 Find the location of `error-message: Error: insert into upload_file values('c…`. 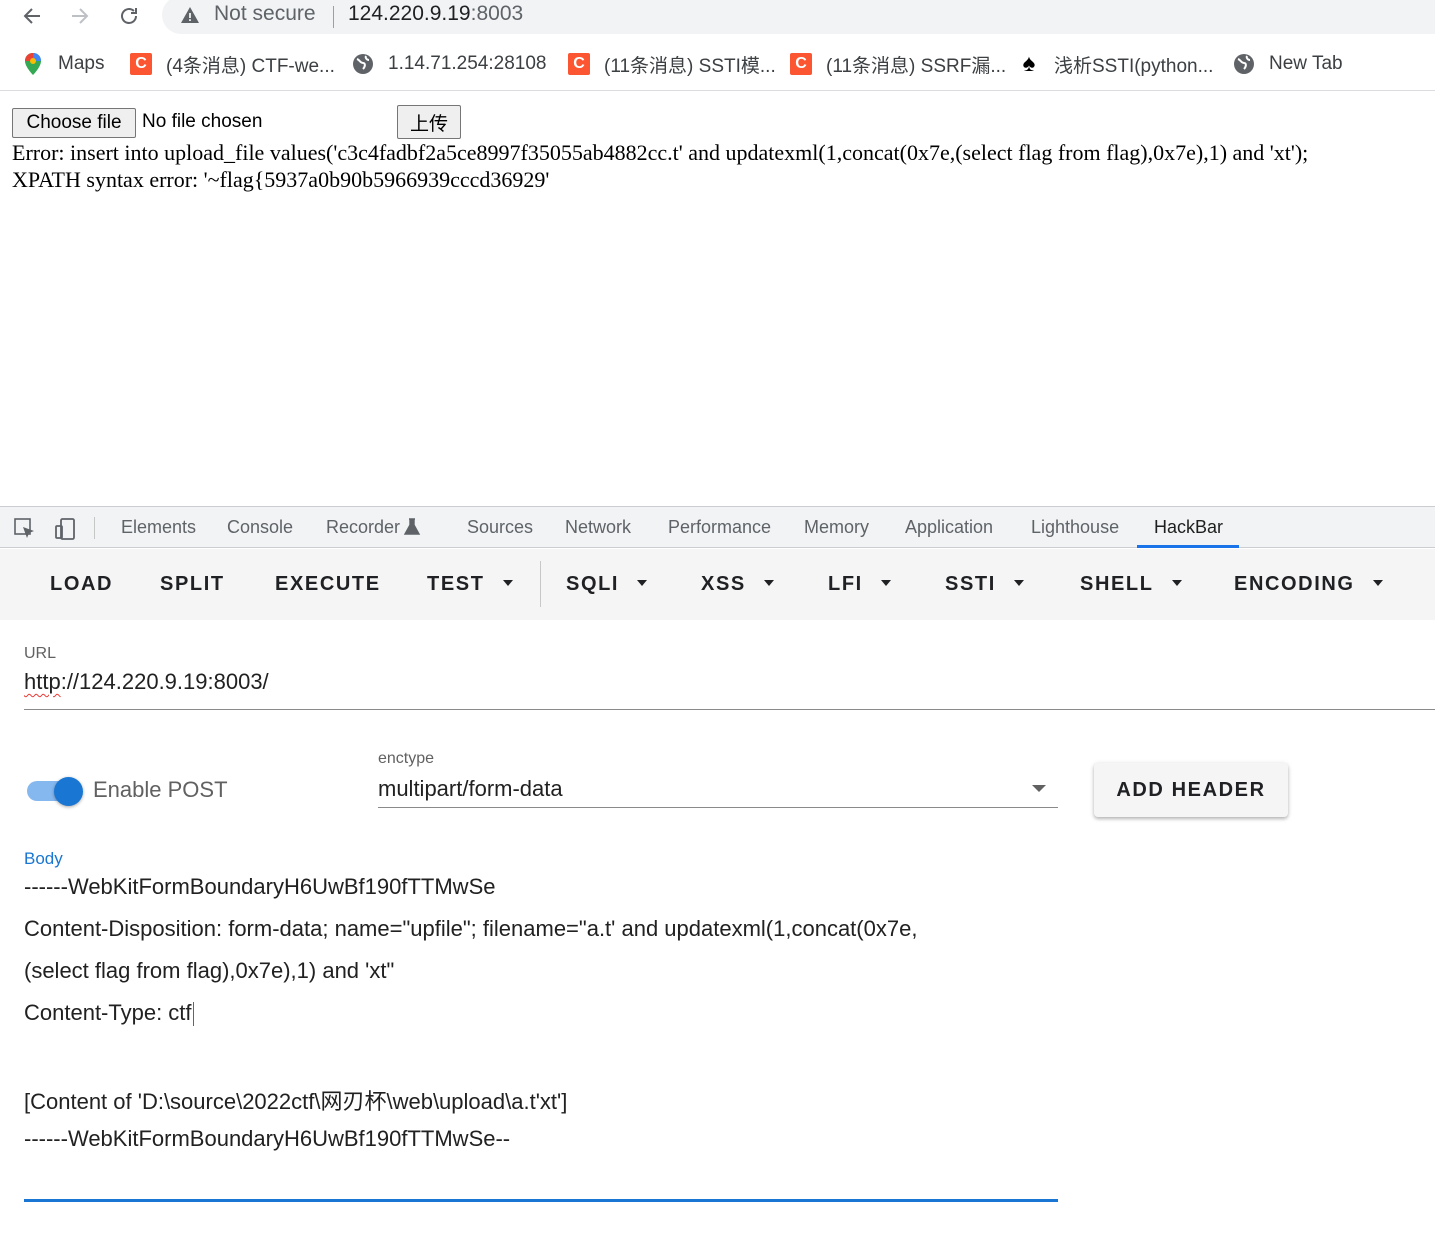

error-message: Error: insert into upload_file values('c… is located at coordinates (660, 152).